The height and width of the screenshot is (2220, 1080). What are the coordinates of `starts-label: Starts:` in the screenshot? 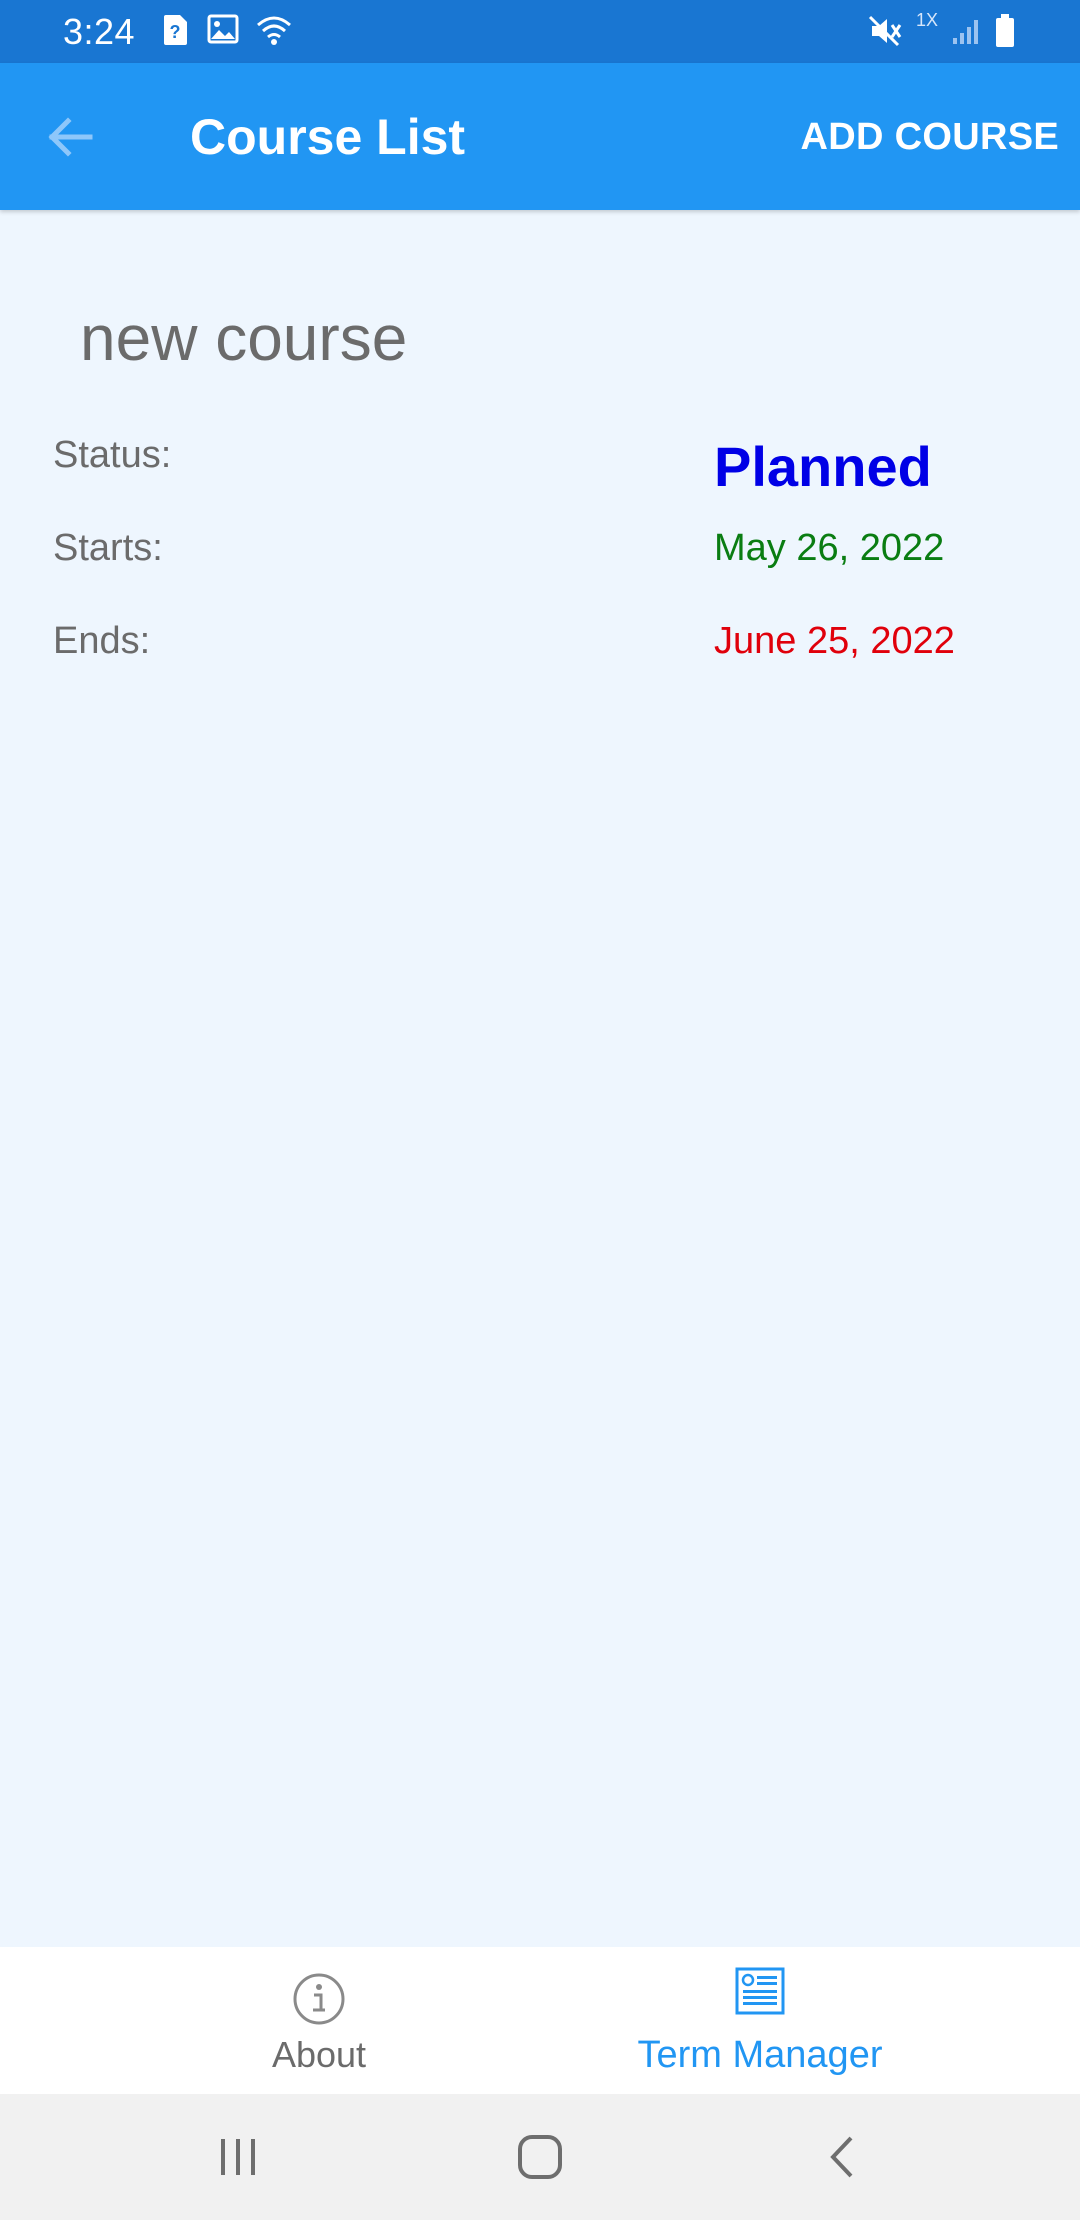 It's located at (108, 548).